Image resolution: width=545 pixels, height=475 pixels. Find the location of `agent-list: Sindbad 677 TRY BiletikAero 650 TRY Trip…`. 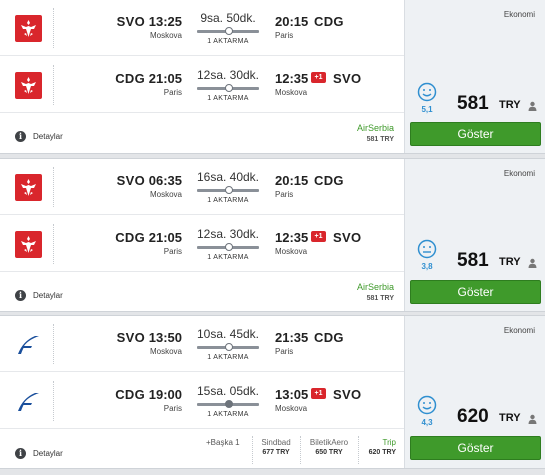

agent-list: Sindbad 677 TRY BiletikAero 650 TRY Trip… is located at coordinates (326, 452).